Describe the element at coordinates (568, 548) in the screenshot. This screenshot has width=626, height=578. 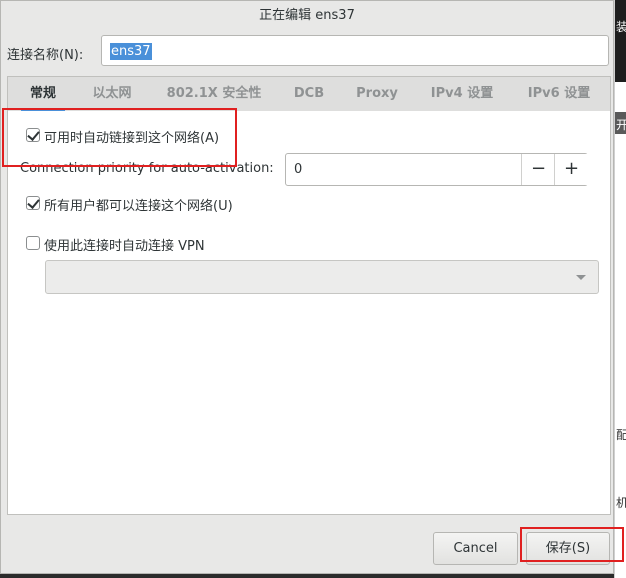
I see `save-button: 保存(S)` at that location.